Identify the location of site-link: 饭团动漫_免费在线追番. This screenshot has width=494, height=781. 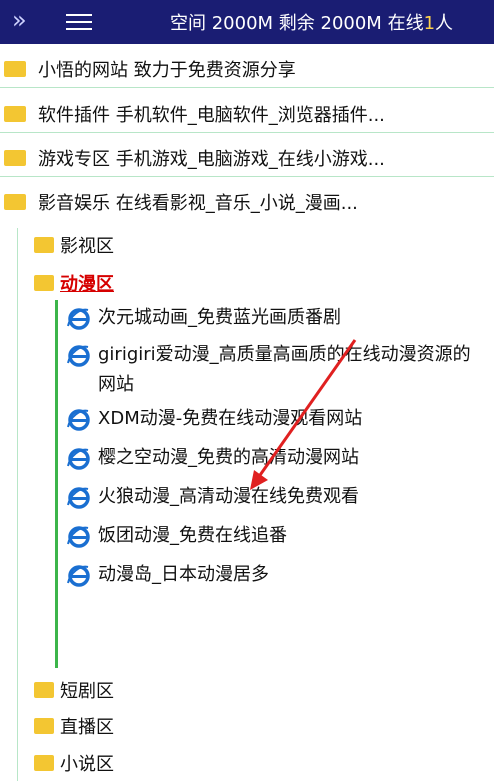
(276, 536).